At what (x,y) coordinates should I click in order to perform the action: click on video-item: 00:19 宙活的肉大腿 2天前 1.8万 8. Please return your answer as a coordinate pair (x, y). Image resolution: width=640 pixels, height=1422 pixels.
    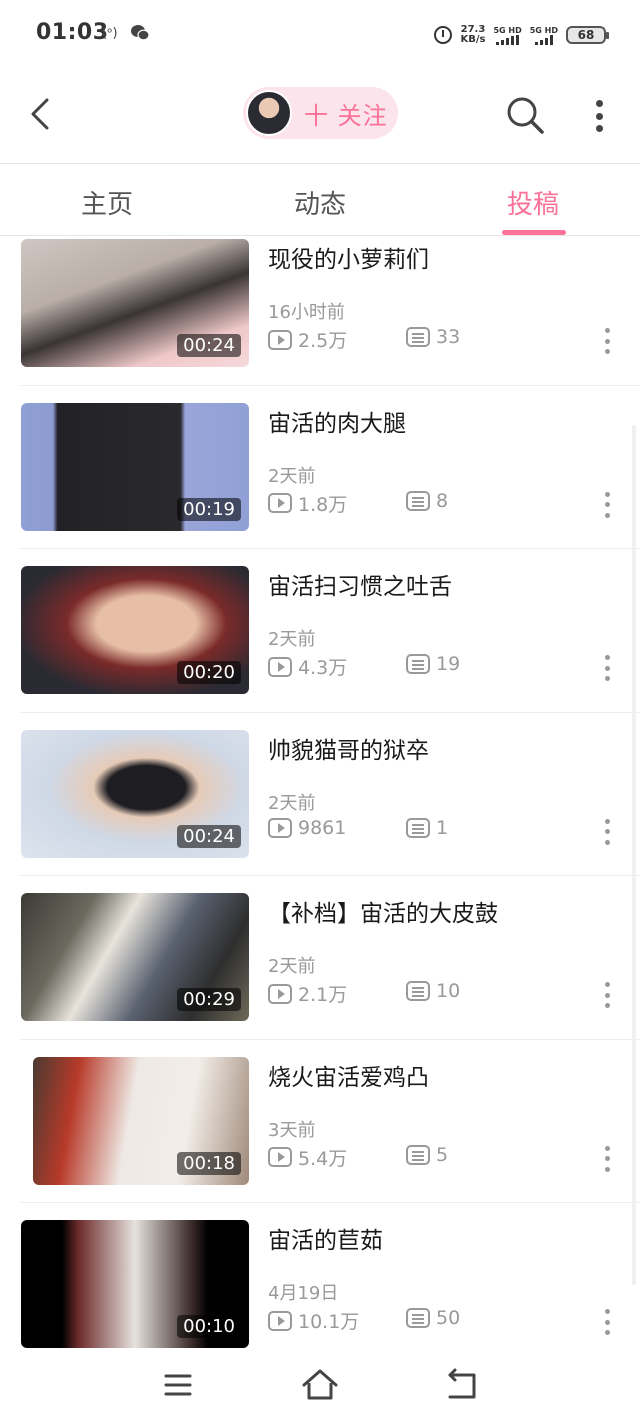
    Looking at the image, I should click on (320, 468).